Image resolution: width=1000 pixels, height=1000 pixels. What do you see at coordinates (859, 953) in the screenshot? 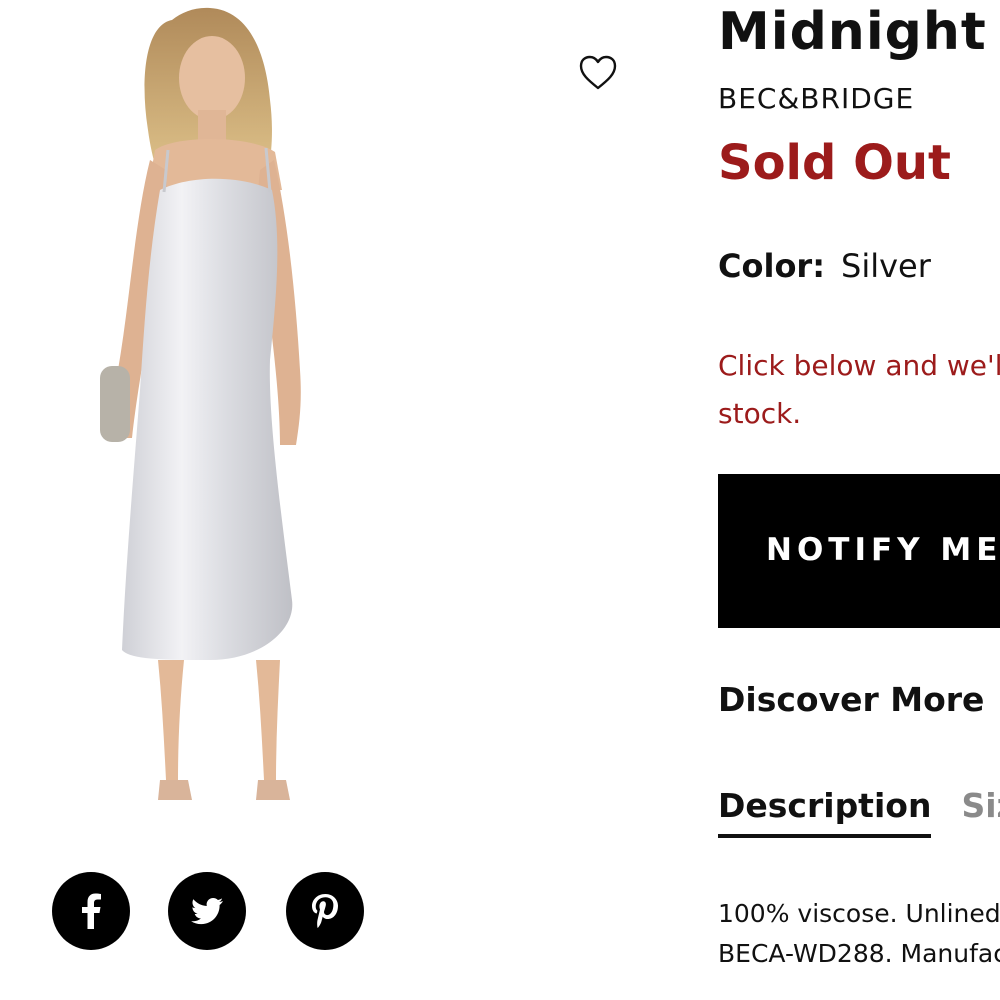
I see `description-line-2: BECA-WD288. Manufacturer Style No.` at bounding box center [859, 953].